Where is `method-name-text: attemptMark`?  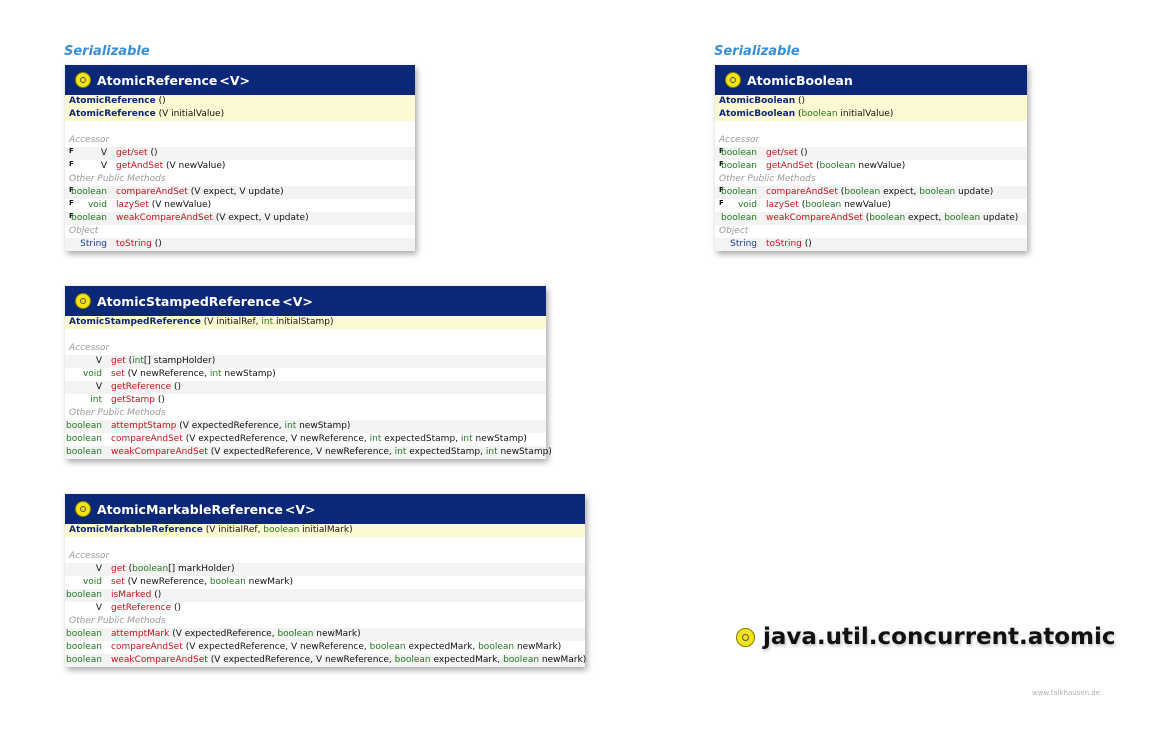
method-name-text: attemptMark is located at coordinates (140, 634).